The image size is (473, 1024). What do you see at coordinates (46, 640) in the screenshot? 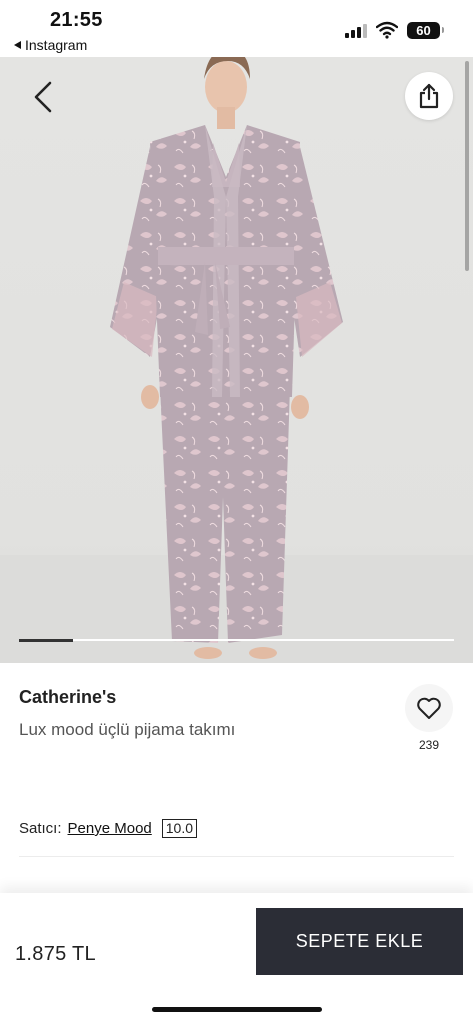
I see `image-progress-fill` at bounding box center [46, 640].